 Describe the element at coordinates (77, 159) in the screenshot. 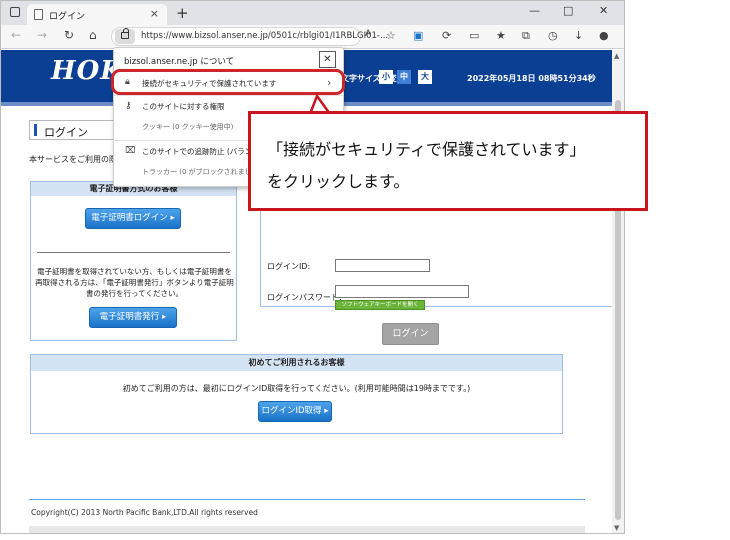

I see `intro-text: 本サービスをご利用の際は` at that location.